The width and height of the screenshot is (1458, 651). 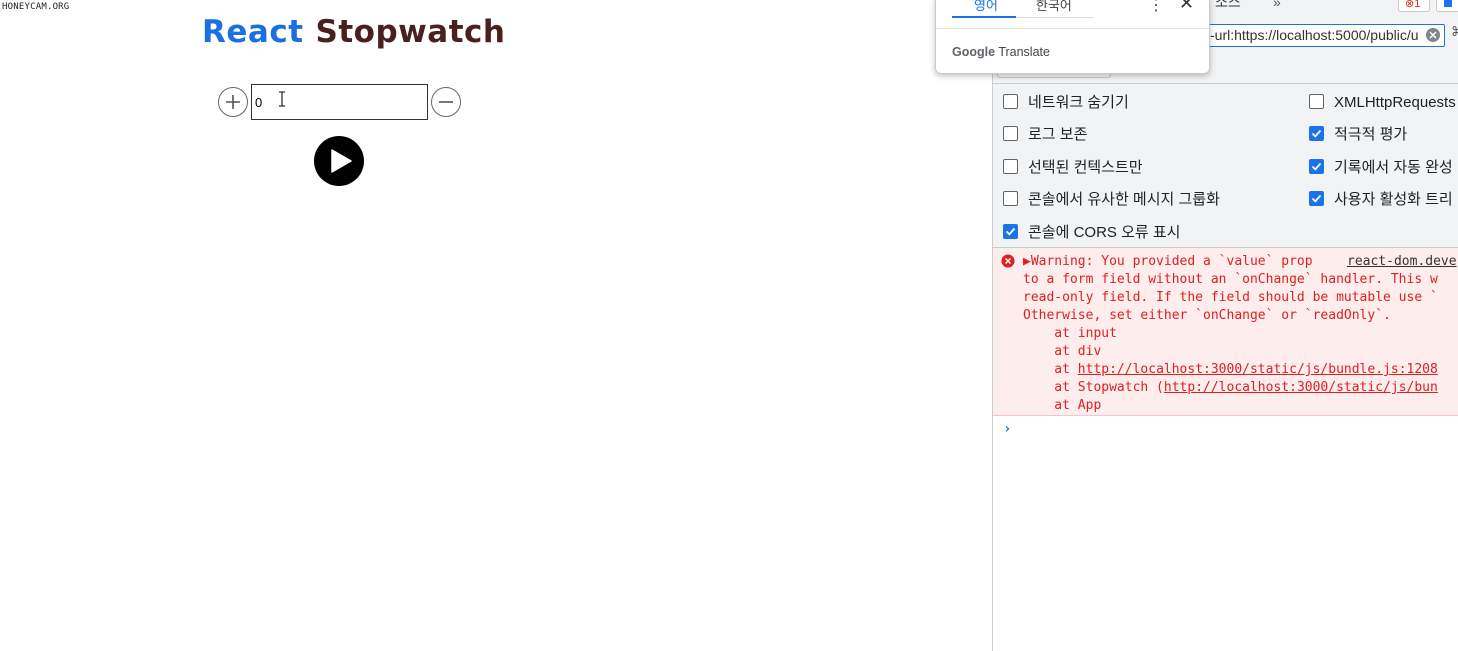 What do you see at coordinates (1454, 32) in the screenshot?
I see `settings-glyph-icon: ⌘` at bounding box center [1454, 32].